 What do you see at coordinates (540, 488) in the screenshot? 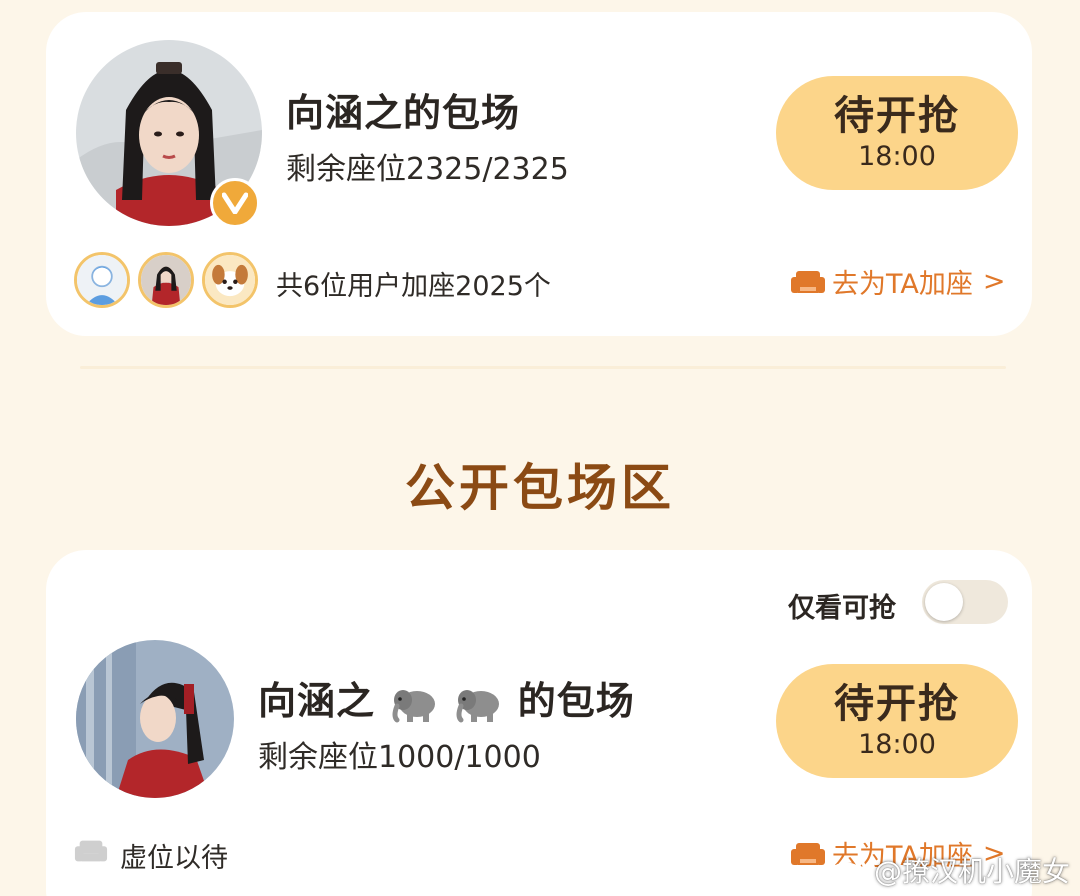
I see `section-title: 公开包场区` at bounding box center [540, 488].